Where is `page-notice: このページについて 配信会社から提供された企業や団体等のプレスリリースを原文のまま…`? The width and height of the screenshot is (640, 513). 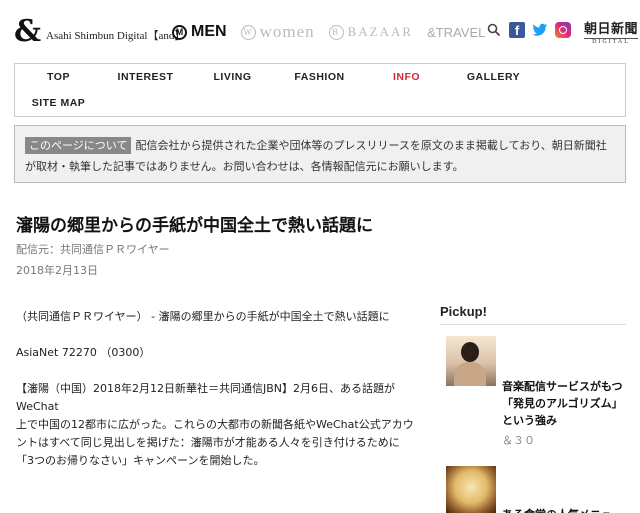 page-notice: このページについて 配信会社から提供された企業や団体等のプレスリリースを原文のまま… is located at coordinates (320, 154).